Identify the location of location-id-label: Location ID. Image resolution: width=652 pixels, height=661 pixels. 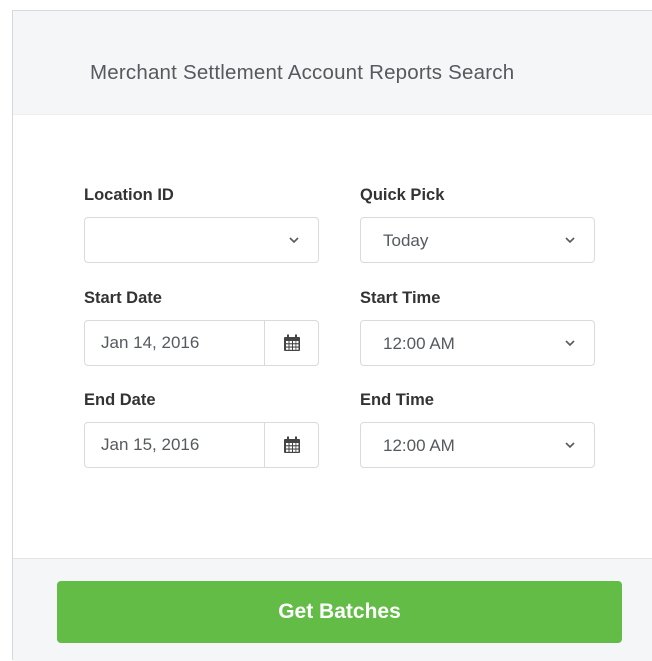
(129, 195).